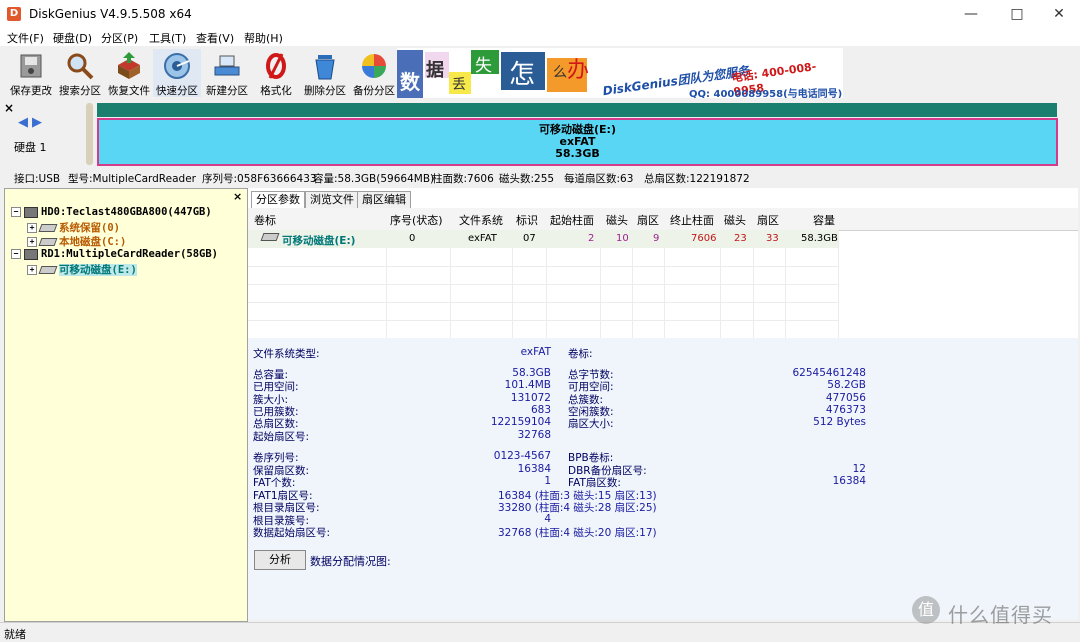 Image resolution: width=1080 pixels, height=642 pixels. I want to click on tab-partition-params: 分区参数, so click(278, 199).